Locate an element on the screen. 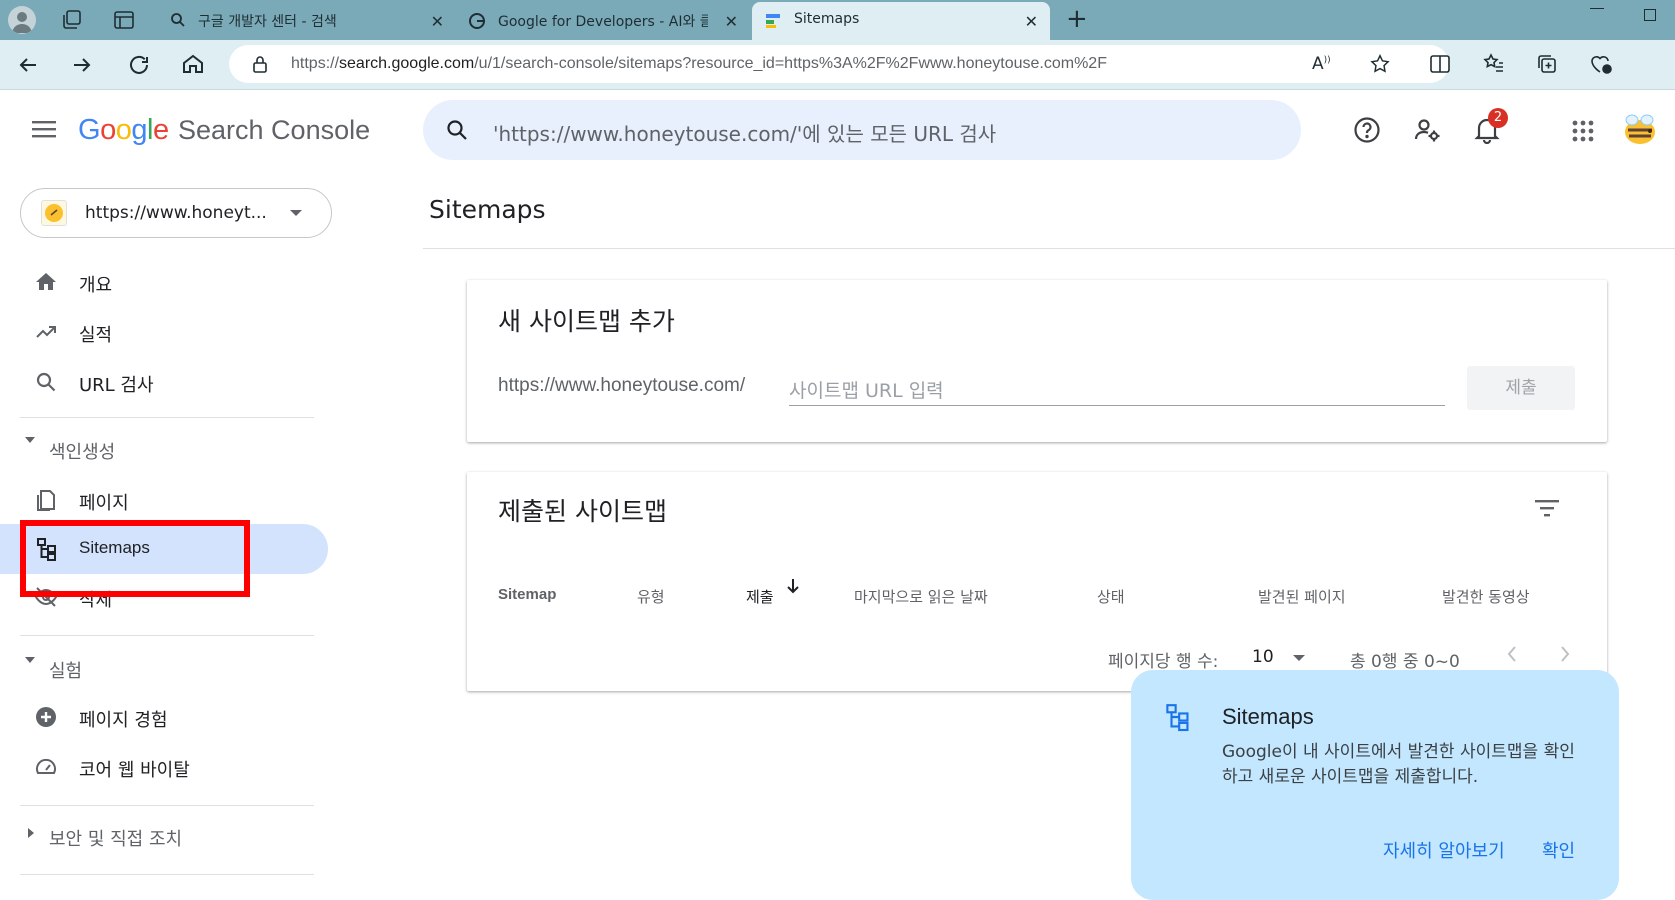  sort-down-arrow-icon is located at coordinates (793, 586).